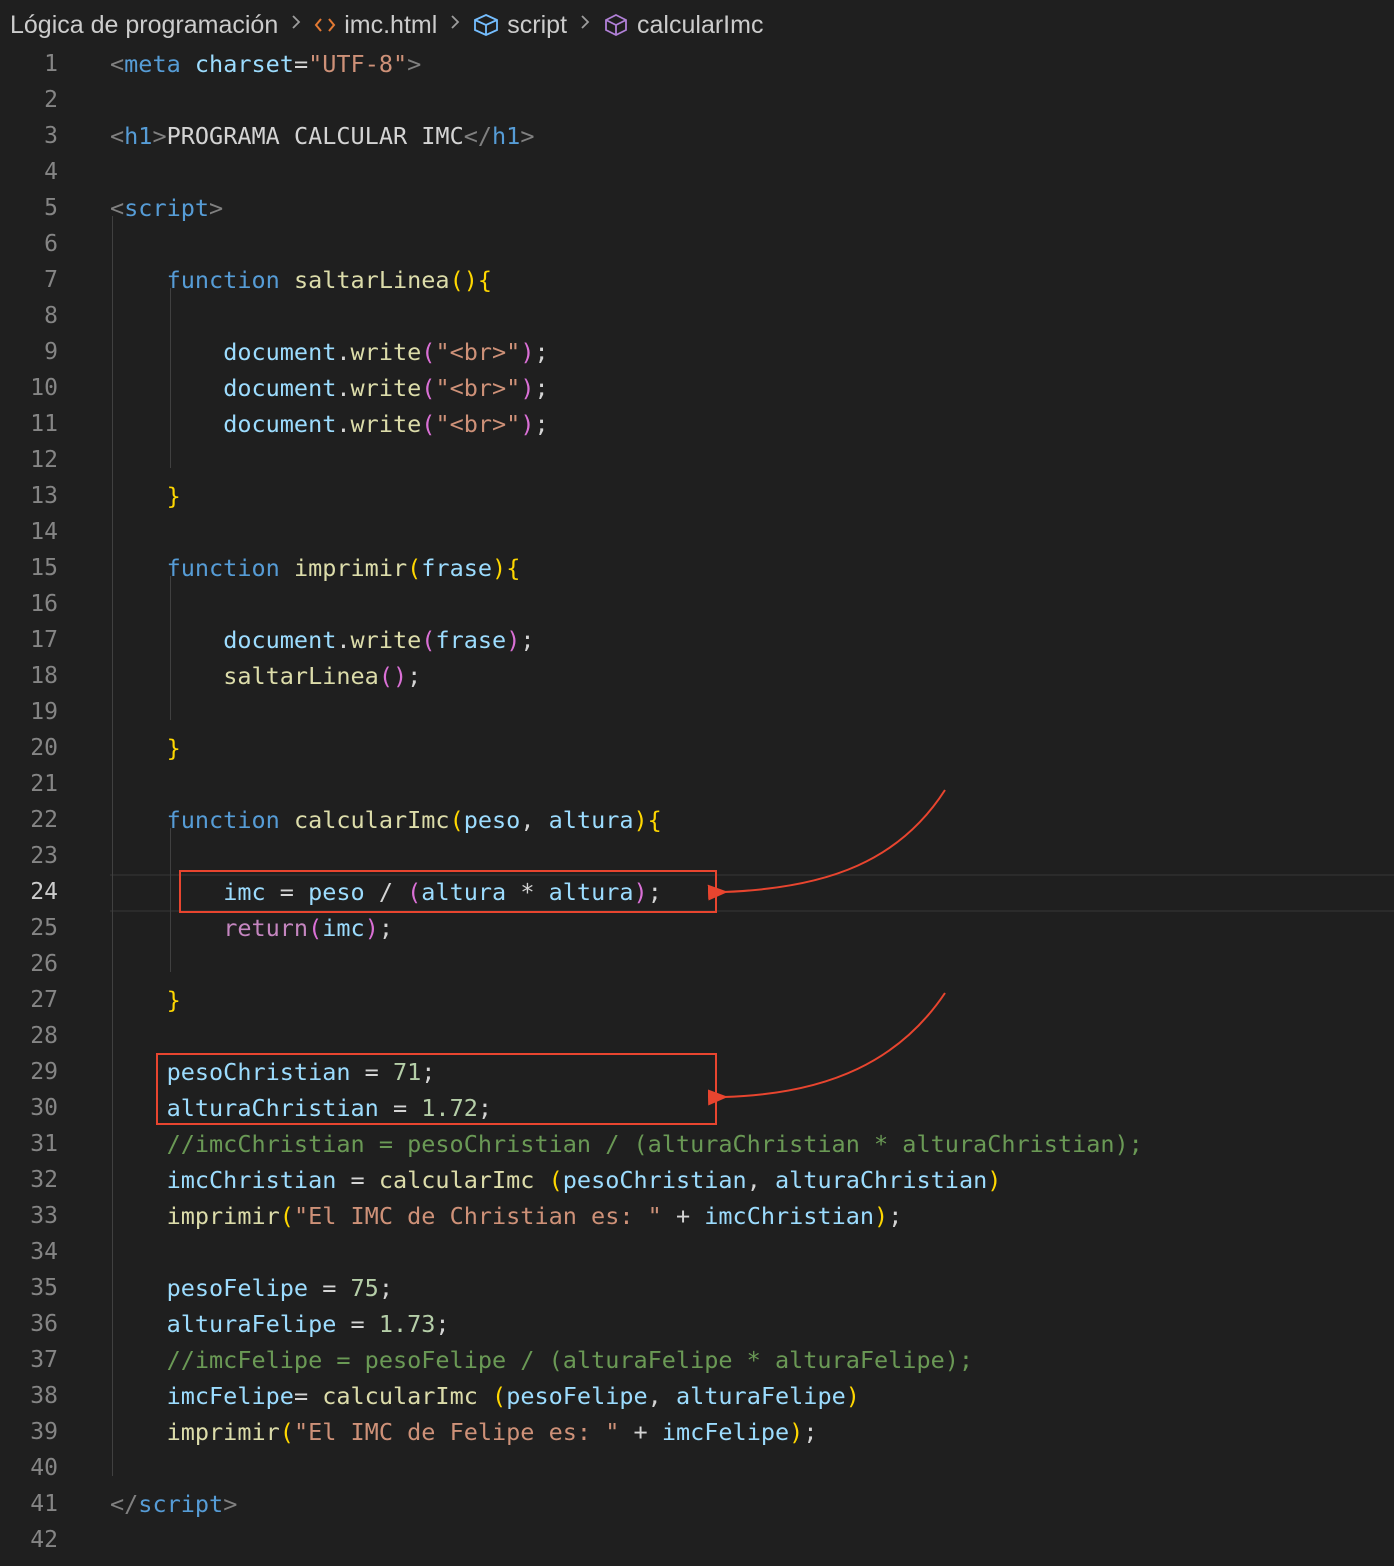  What do you see at coordinates (51, 244) in the screenshot?
I see `line-number: 6` at bounding box center [51, 244].